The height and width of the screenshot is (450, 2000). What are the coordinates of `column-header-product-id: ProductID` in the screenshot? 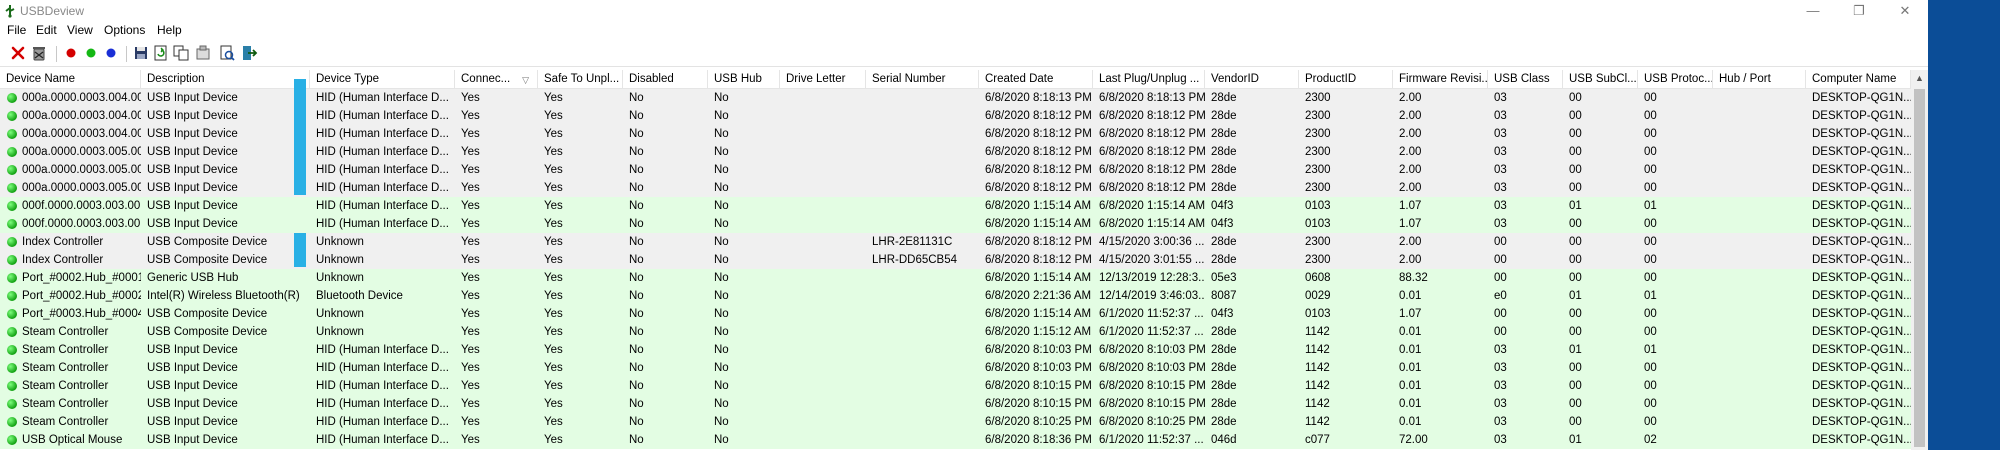 It's located at (1346, 79).